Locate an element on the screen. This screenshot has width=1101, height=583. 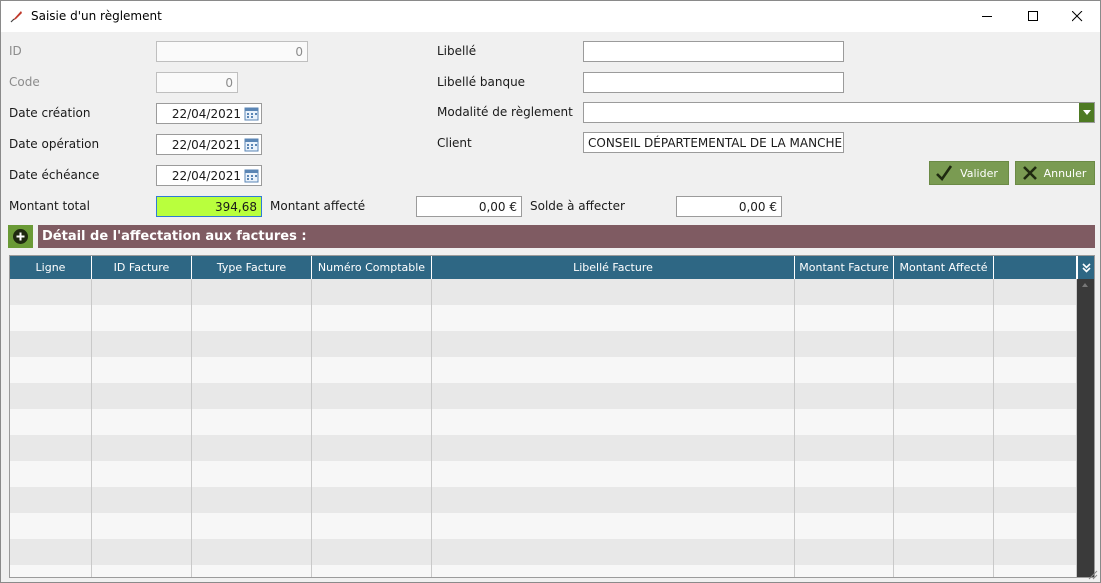
modalite-select is located at coordinates (839, 112).